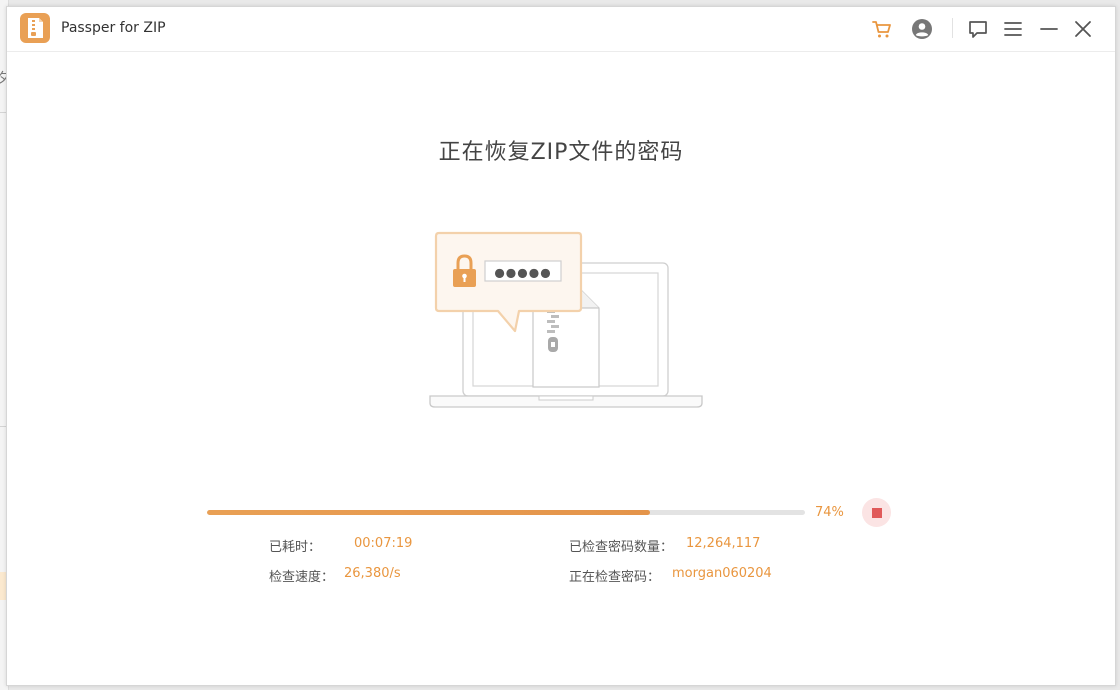 Image resolution: width=1120 pixels, height=690 pixels. What do you see at coordinates (372, 573) in the screenshot?
I see `speed-value: 26,380/s` at bounding box center [372, 573].